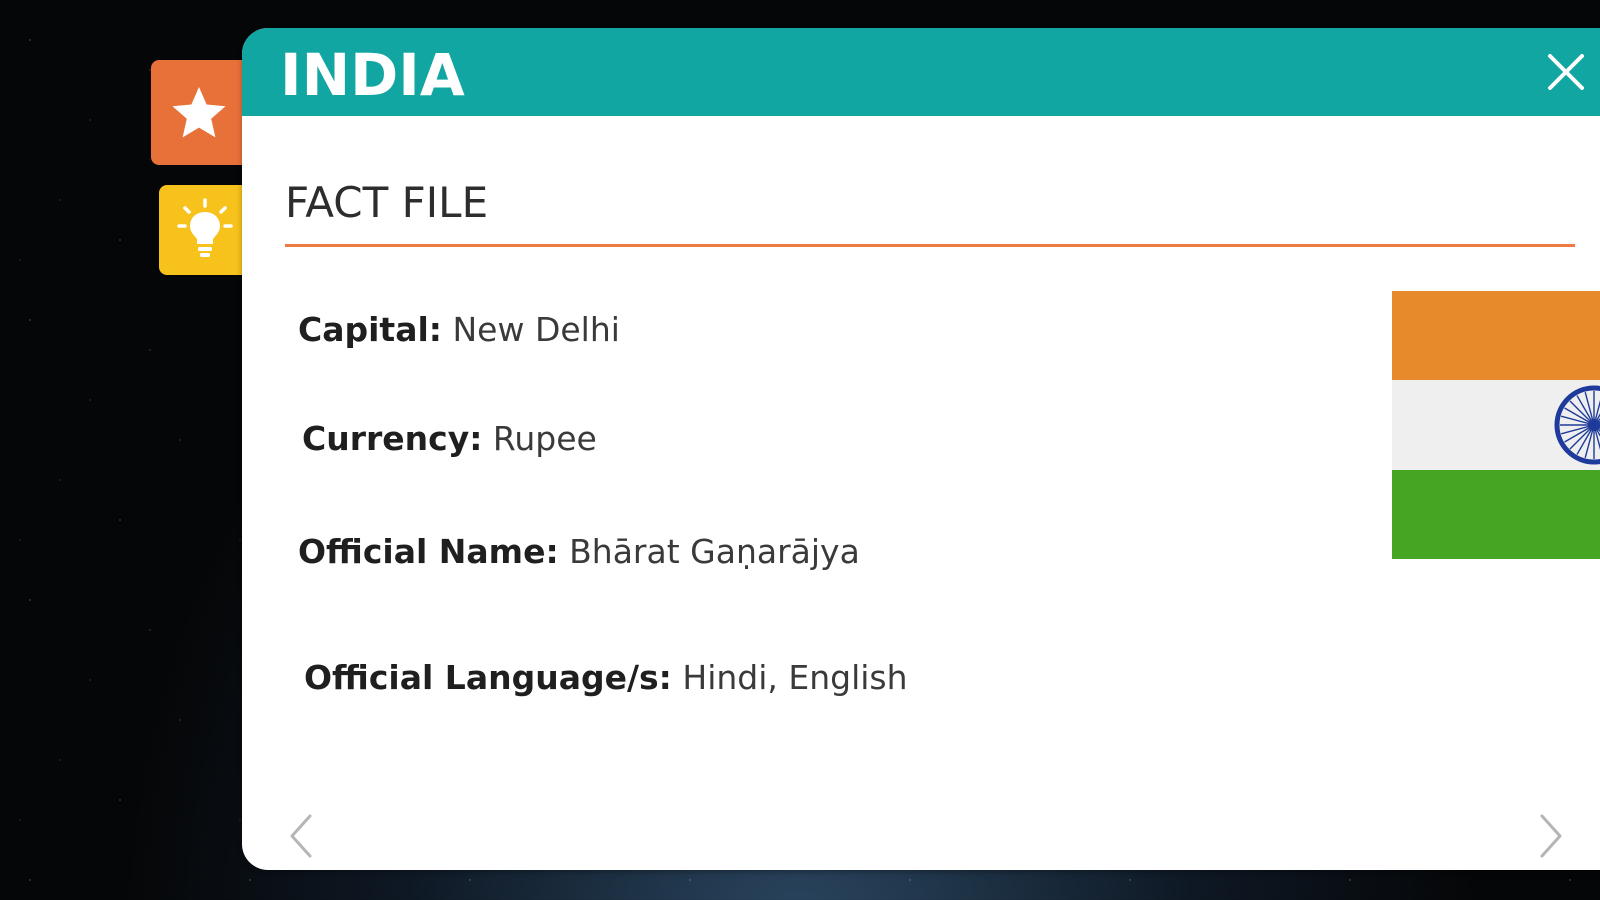 The width and height of the screenshot is (1600, 900). I want to click on section-divider, so click(930, 245).